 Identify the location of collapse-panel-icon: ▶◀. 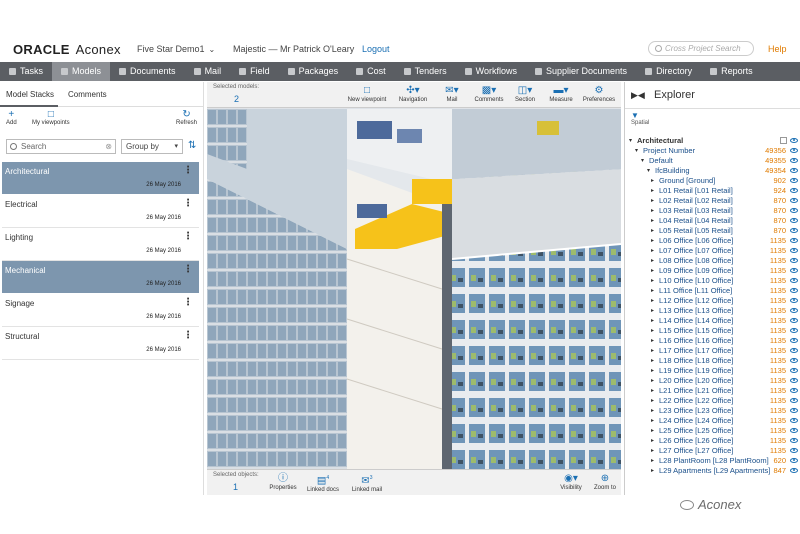
(638, 95).